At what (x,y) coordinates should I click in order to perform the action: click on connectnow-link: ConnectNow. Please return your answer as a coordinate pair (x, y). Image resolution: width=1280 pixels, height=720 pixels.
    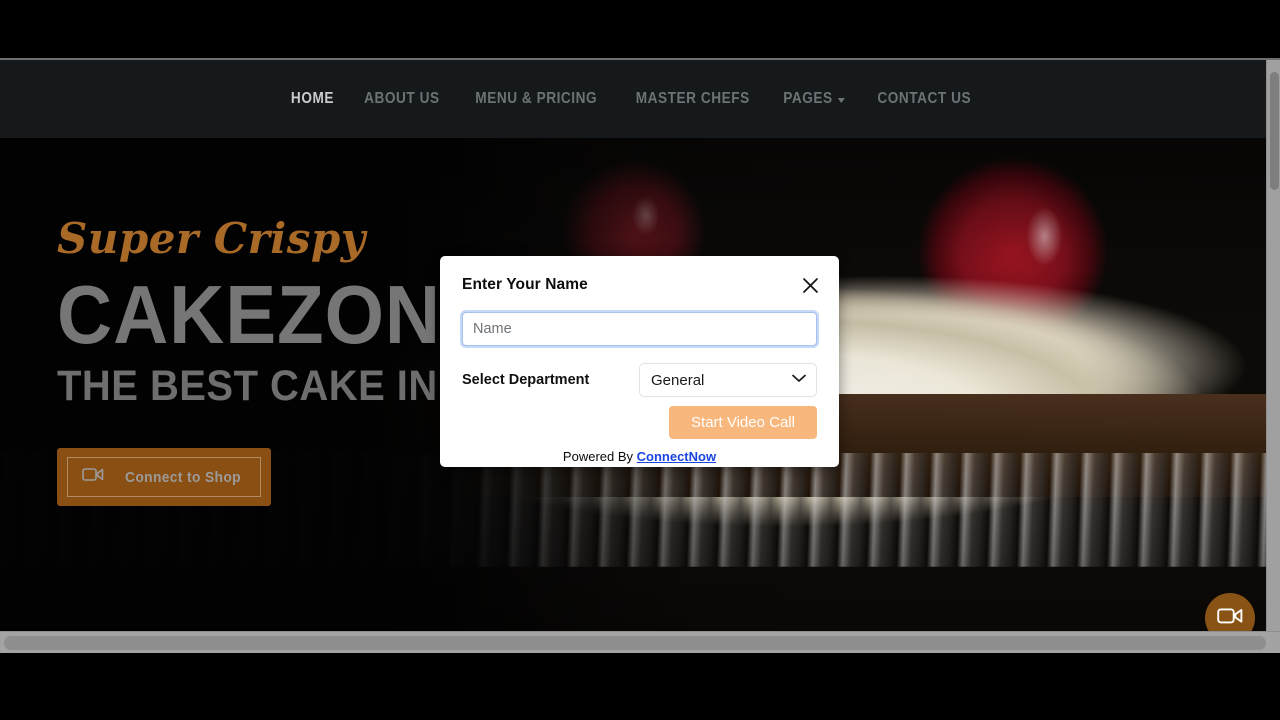
    Looking at the image, I should click on (676, 456).